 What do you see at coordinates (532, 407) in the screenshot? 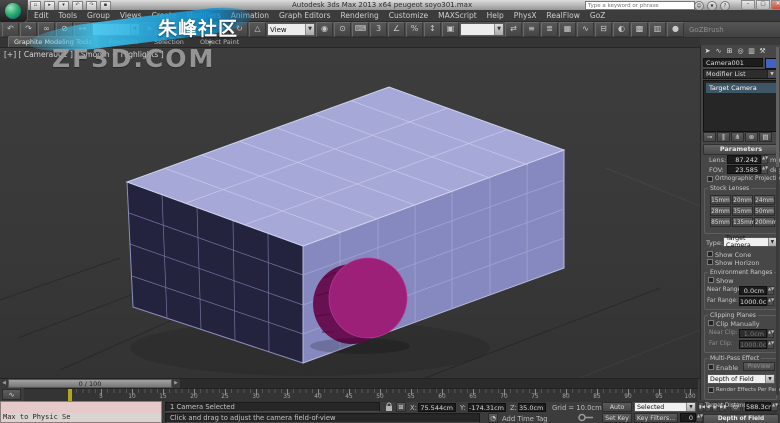
I see `z-coordinate-field: 35.0cm` at bounding box center [532, 407].